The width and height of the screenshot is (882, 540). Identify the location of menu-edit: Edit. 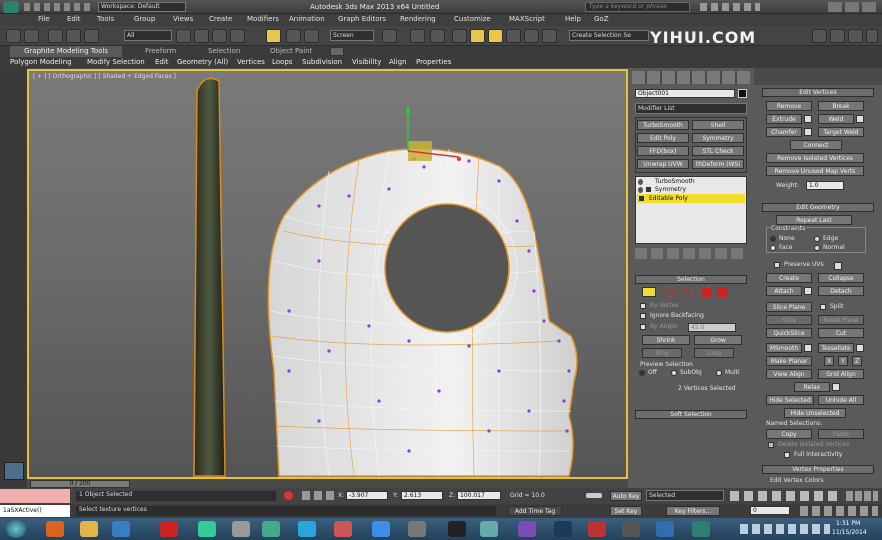
(74, 19).